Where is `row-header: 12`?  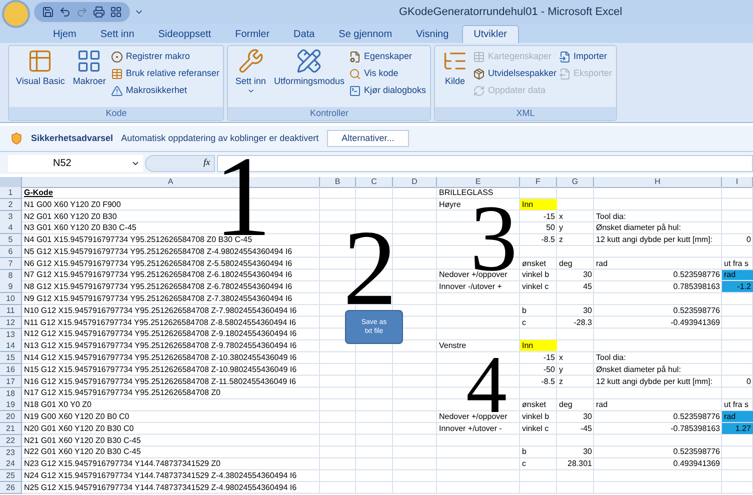 row-header: 12 is located at coordinates (11, 322).